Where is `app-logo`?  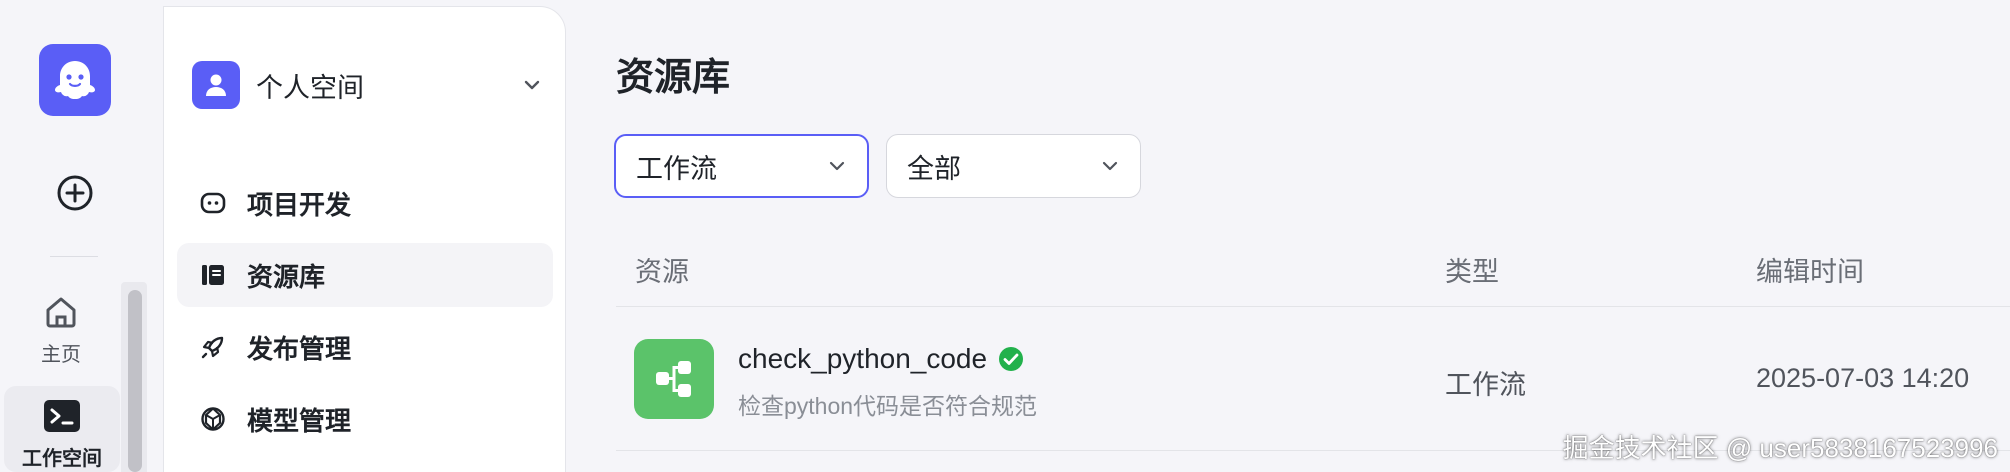
app-logo is located at coordinates (75, 80).